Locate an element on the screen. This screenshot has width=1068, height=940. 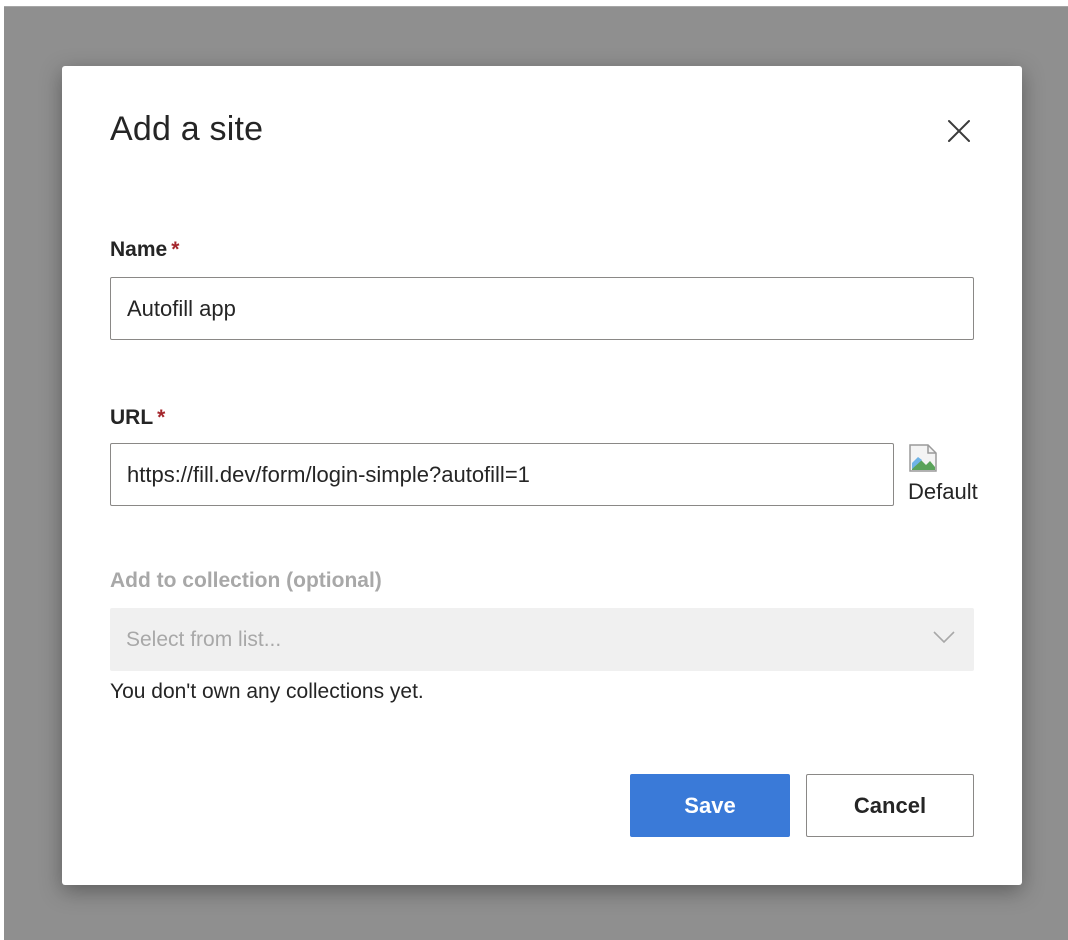
save-button: Save is located at coordinates (710, 805).